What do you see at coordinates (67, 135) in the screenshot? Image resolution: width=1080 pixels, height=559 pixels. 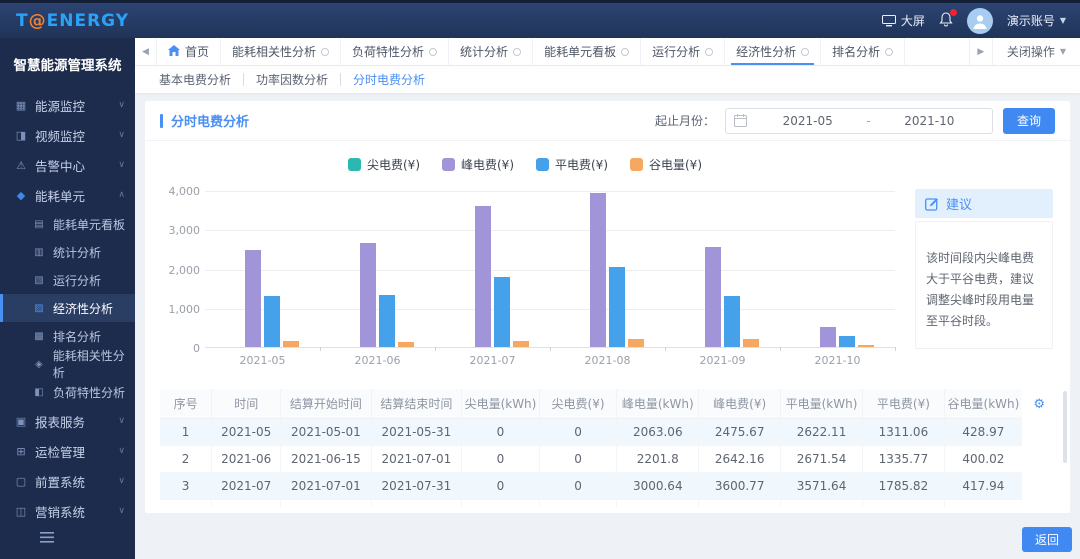 I see `sidebar-item-video-monitor: ◨ 视频监控 ∨` at bounding box center [67, 135].